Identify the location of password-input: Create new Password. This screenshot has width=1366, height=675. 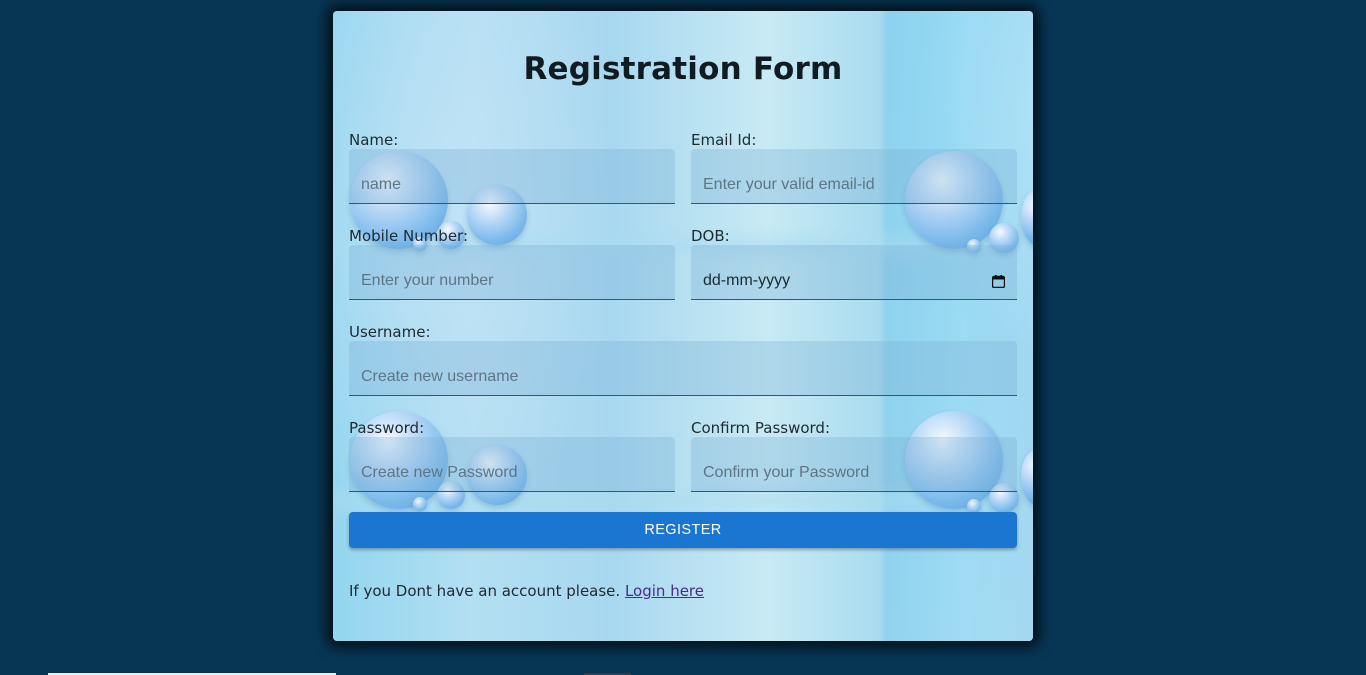
(512, 464).